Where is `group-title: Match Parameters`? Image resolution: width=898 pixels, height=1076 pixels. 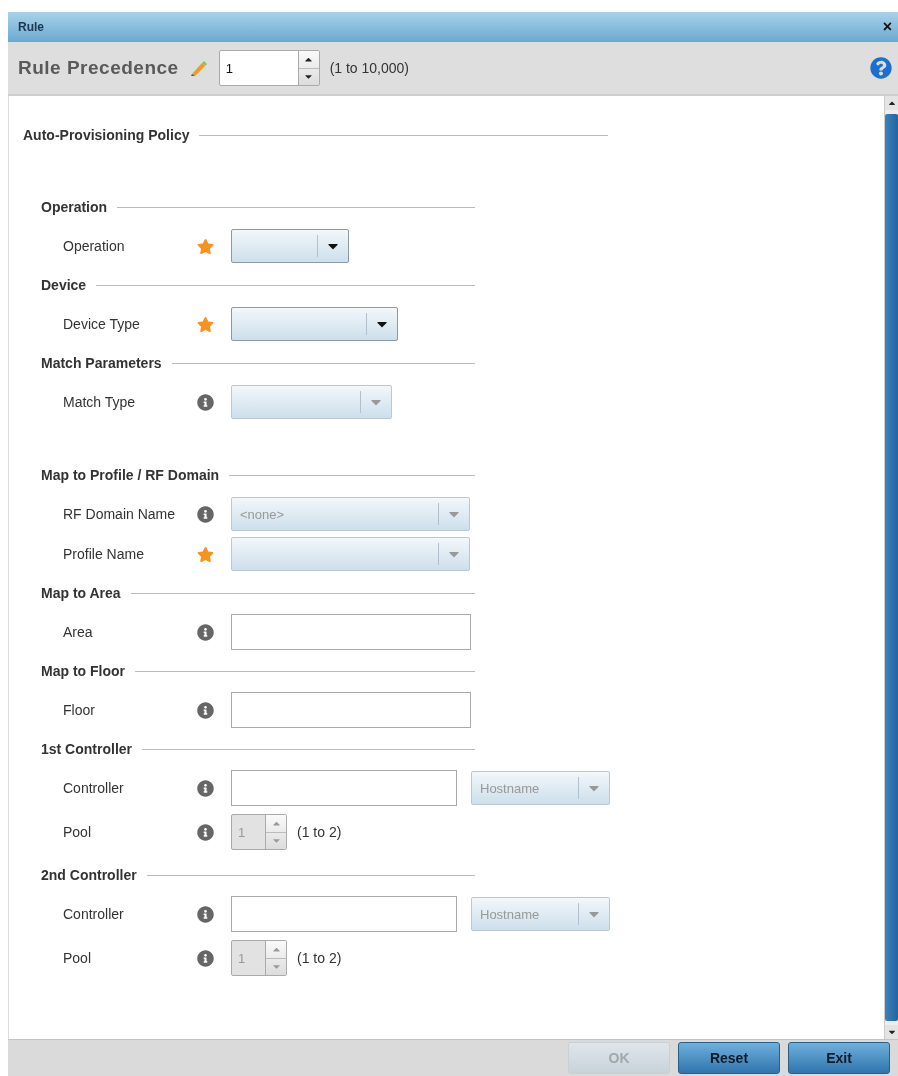
group-title: Match Parameters is located at coordinates (101, 363).